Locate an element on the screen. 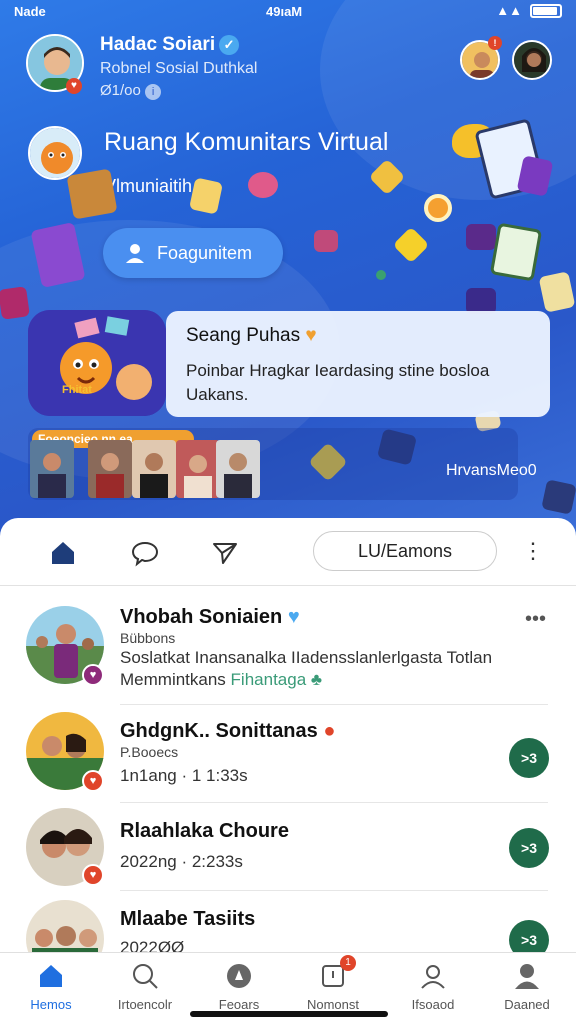 The width and height of the screenshot is (576, 1024). profile-meta: Ø1/oo i is located at coordinates (131, 91).